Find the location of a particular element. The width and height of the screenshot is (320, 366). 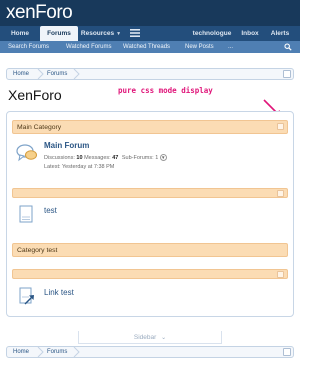

category-title: Category test is located at coordinates (37, 250).